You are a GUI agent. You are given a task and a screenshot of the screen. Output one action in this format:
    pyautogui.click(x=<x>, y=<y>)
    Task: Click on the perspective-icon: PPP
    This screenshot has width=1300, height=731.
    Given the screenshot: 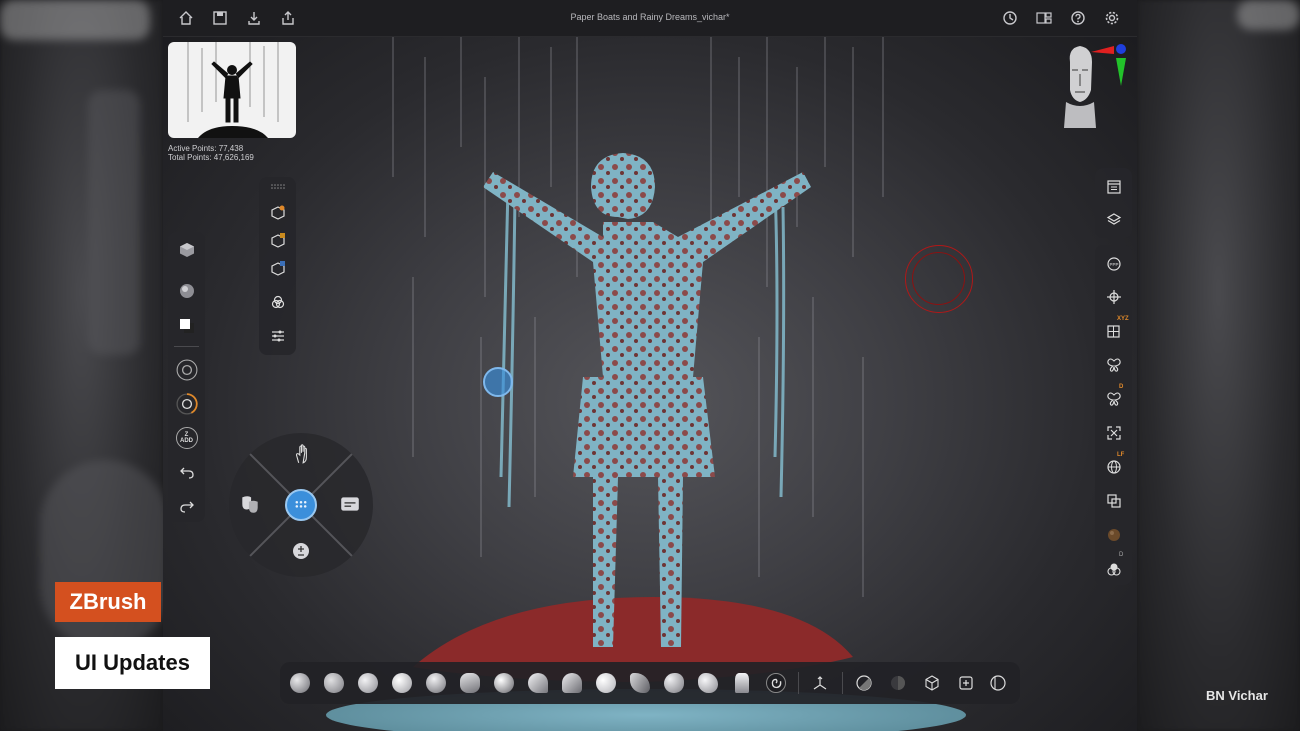 What is the action you would take?
    pyautogui.click(x=1113, y=264)
    